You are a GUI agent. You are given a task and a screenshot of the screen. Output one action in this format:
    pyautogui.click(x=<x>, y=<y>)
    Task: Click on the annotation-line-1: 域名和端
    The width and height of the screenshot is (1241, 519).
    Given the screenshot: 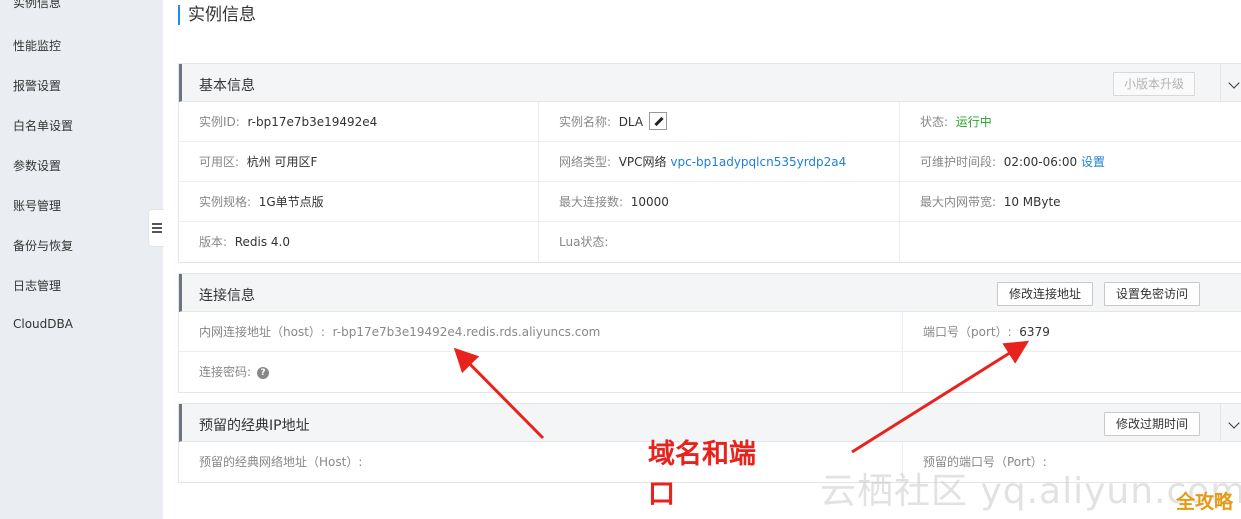 What is the action you would take?
    pyautogui.click(x=702, y=454)
    